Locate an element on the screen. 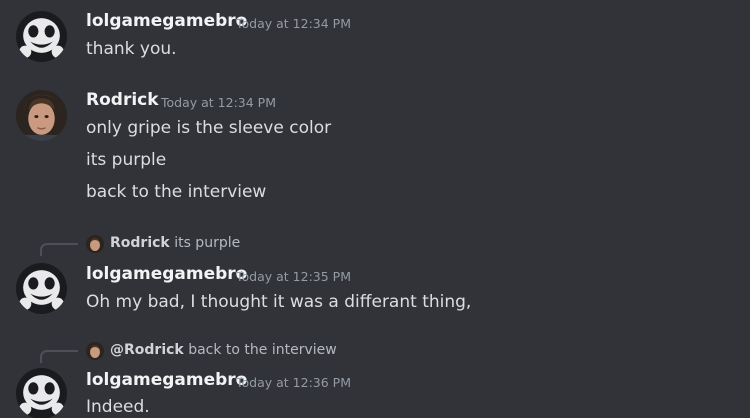 This screenshot has height=418, width=750. message-text: thank you. is located at coordinates (131, 49).